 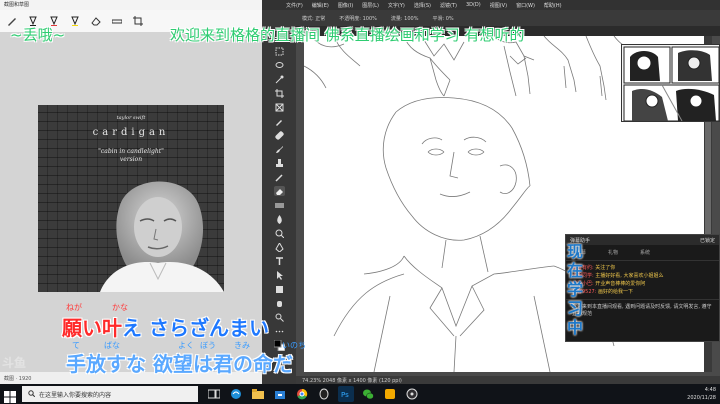 What do you see at coordinates (38, 35) in the screenshot?
I see `banner-left-text: ~丢哦~` at bounding box center [38, 35].